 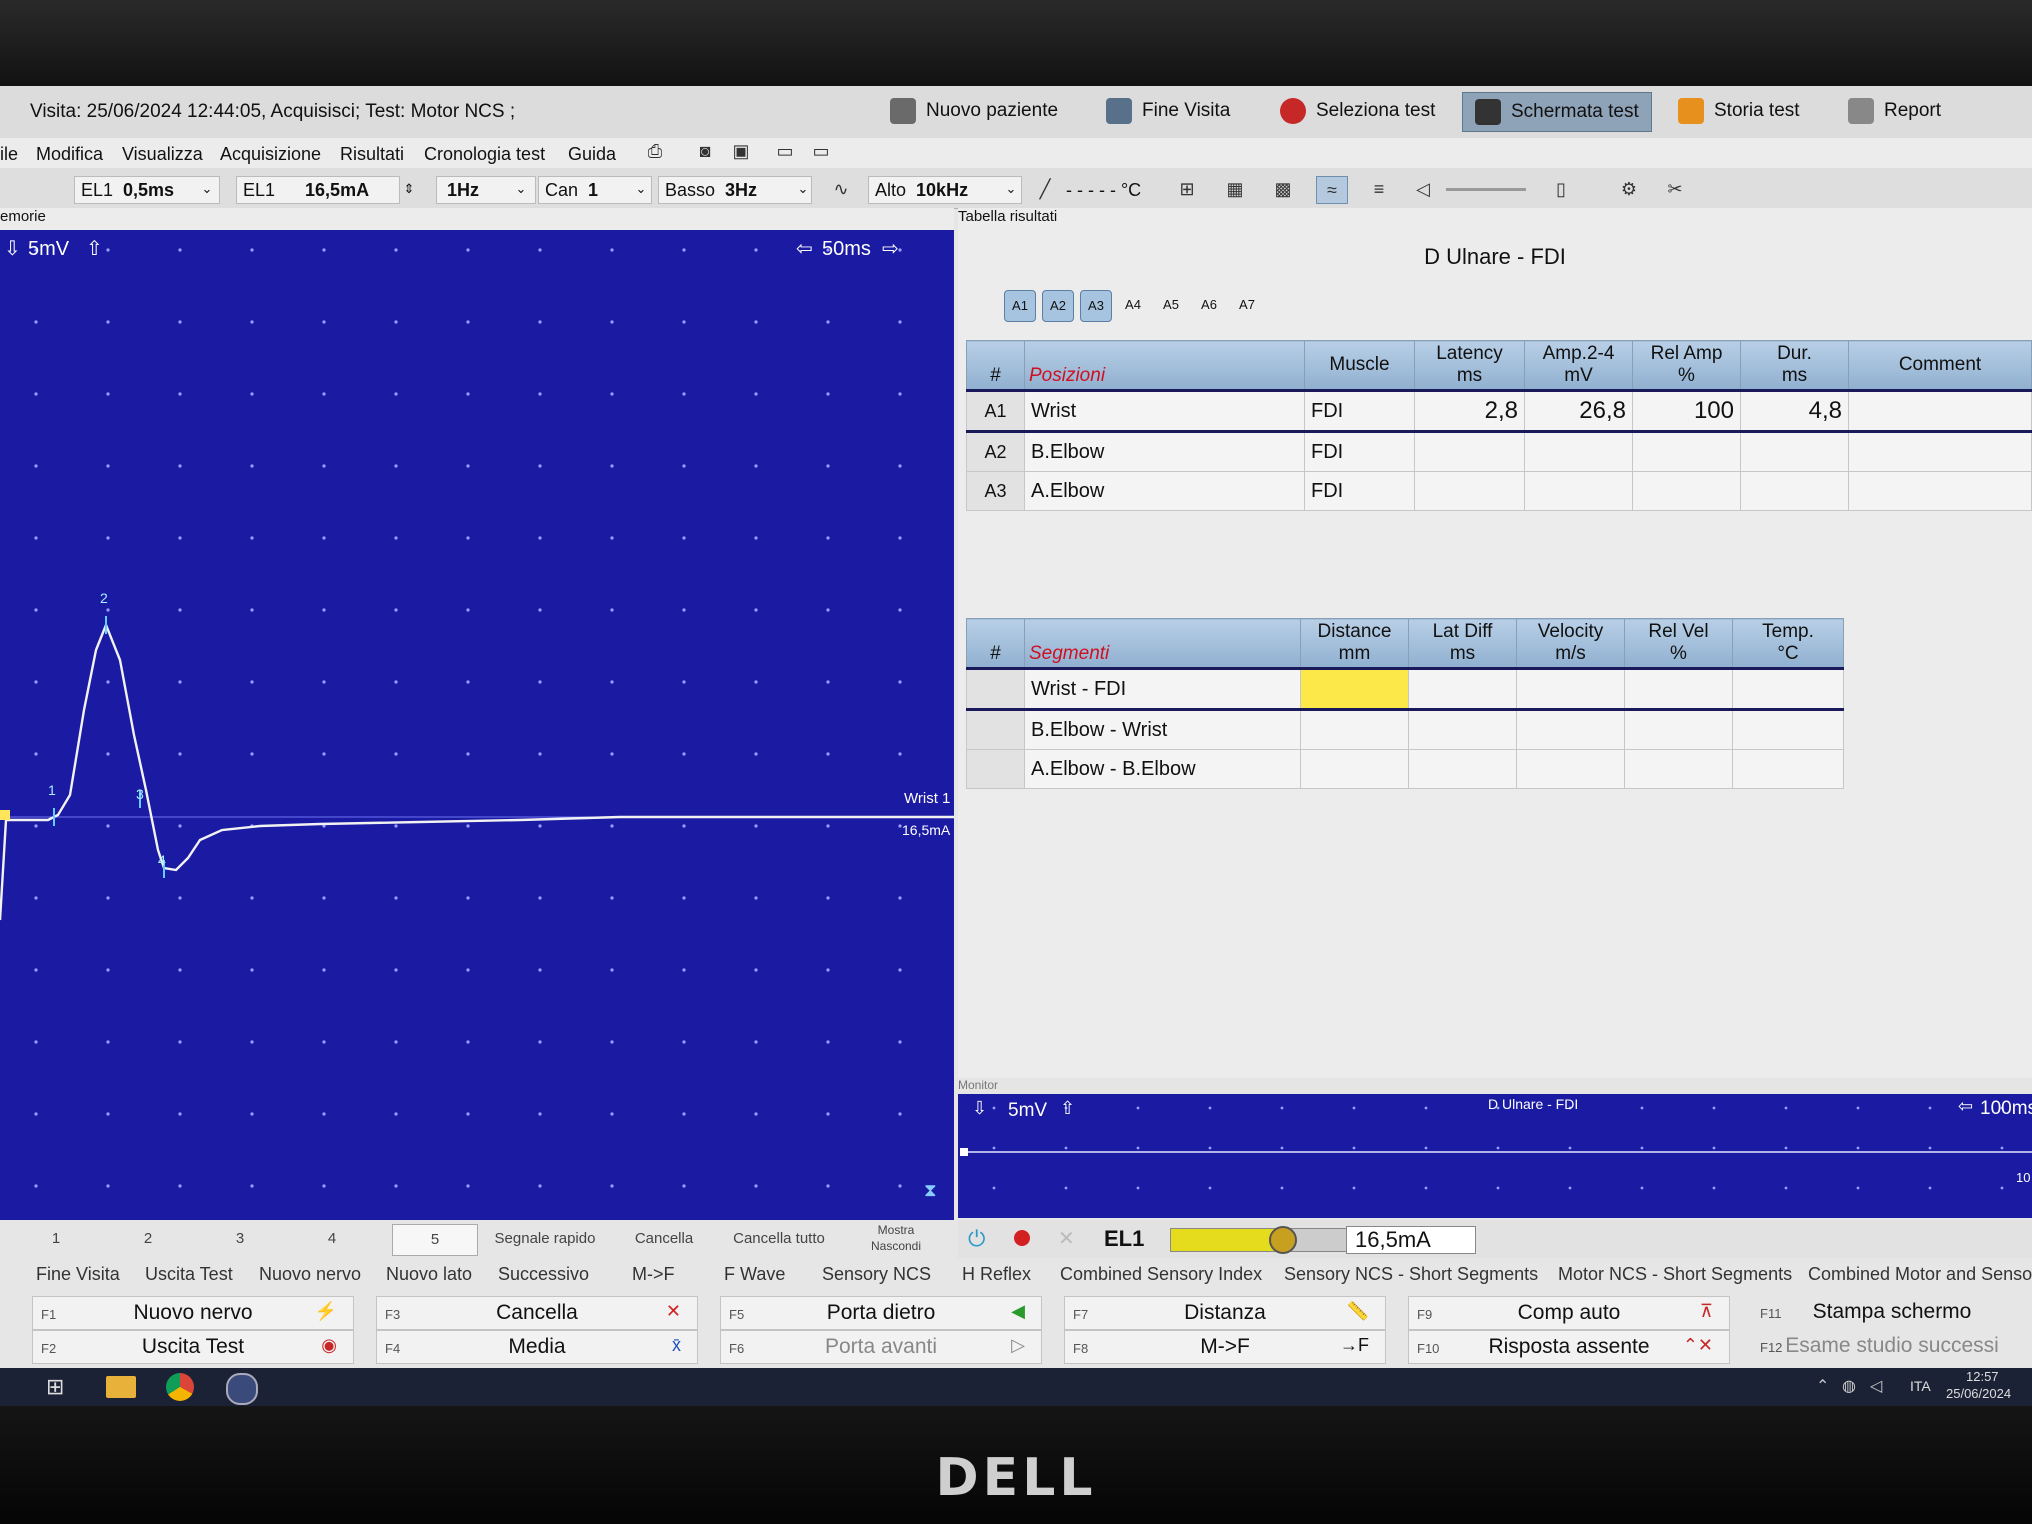 I want to click on tray-chevron-icon: ⌃, so click(x=1822, y=1386).